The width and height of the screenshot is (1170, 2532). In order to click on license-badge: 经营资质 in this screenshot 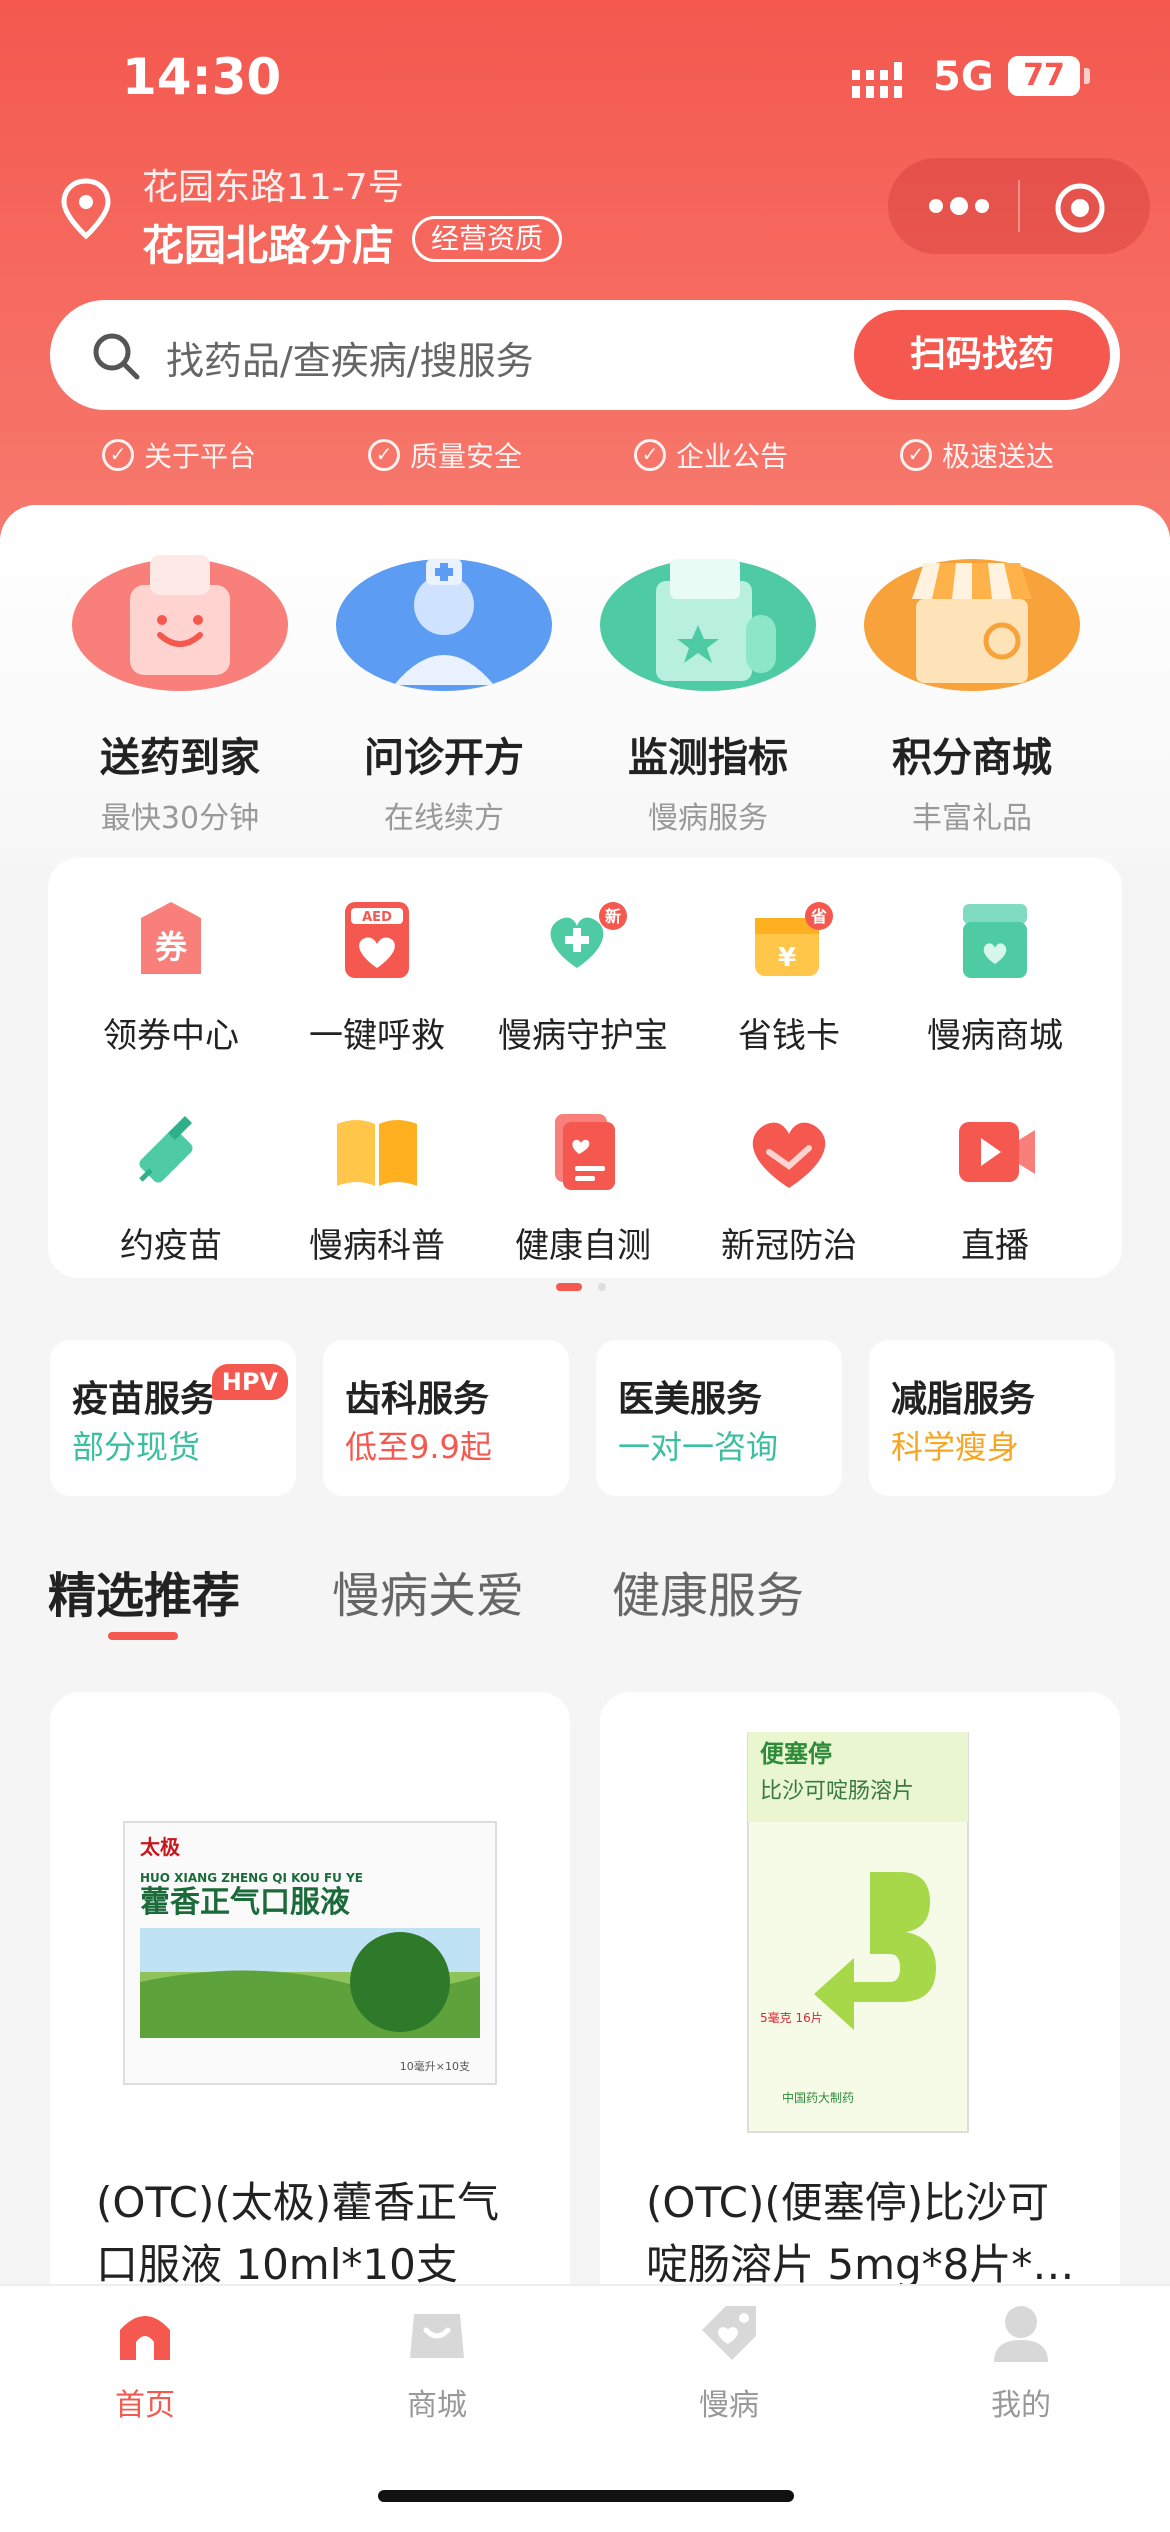, I will do `click(487, 239)`.